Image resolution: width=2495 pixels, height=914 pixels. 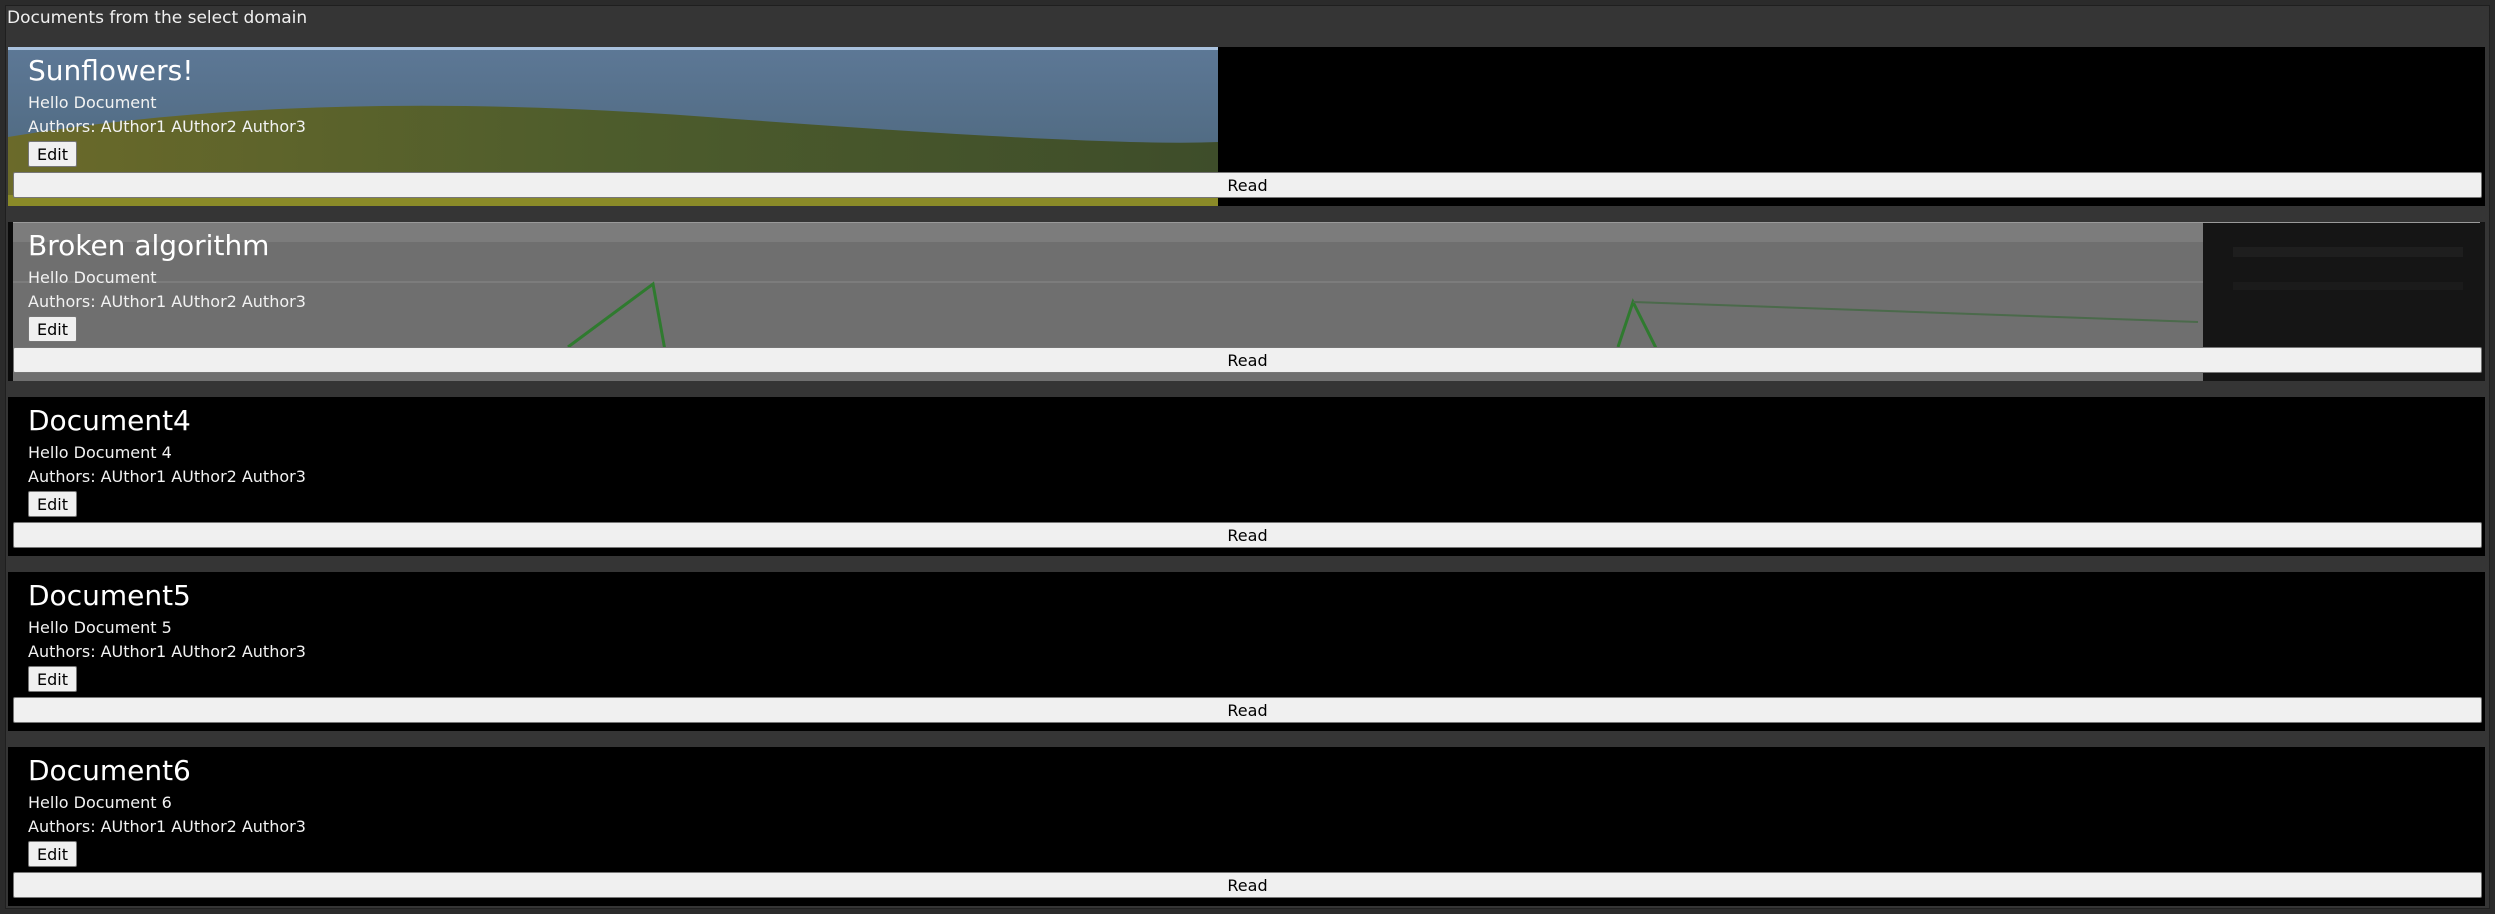 What do you see at coordinates (100, 627) in the screenshot?
I see `document-description: Hello Document 5` at bounding box center [100, 627].